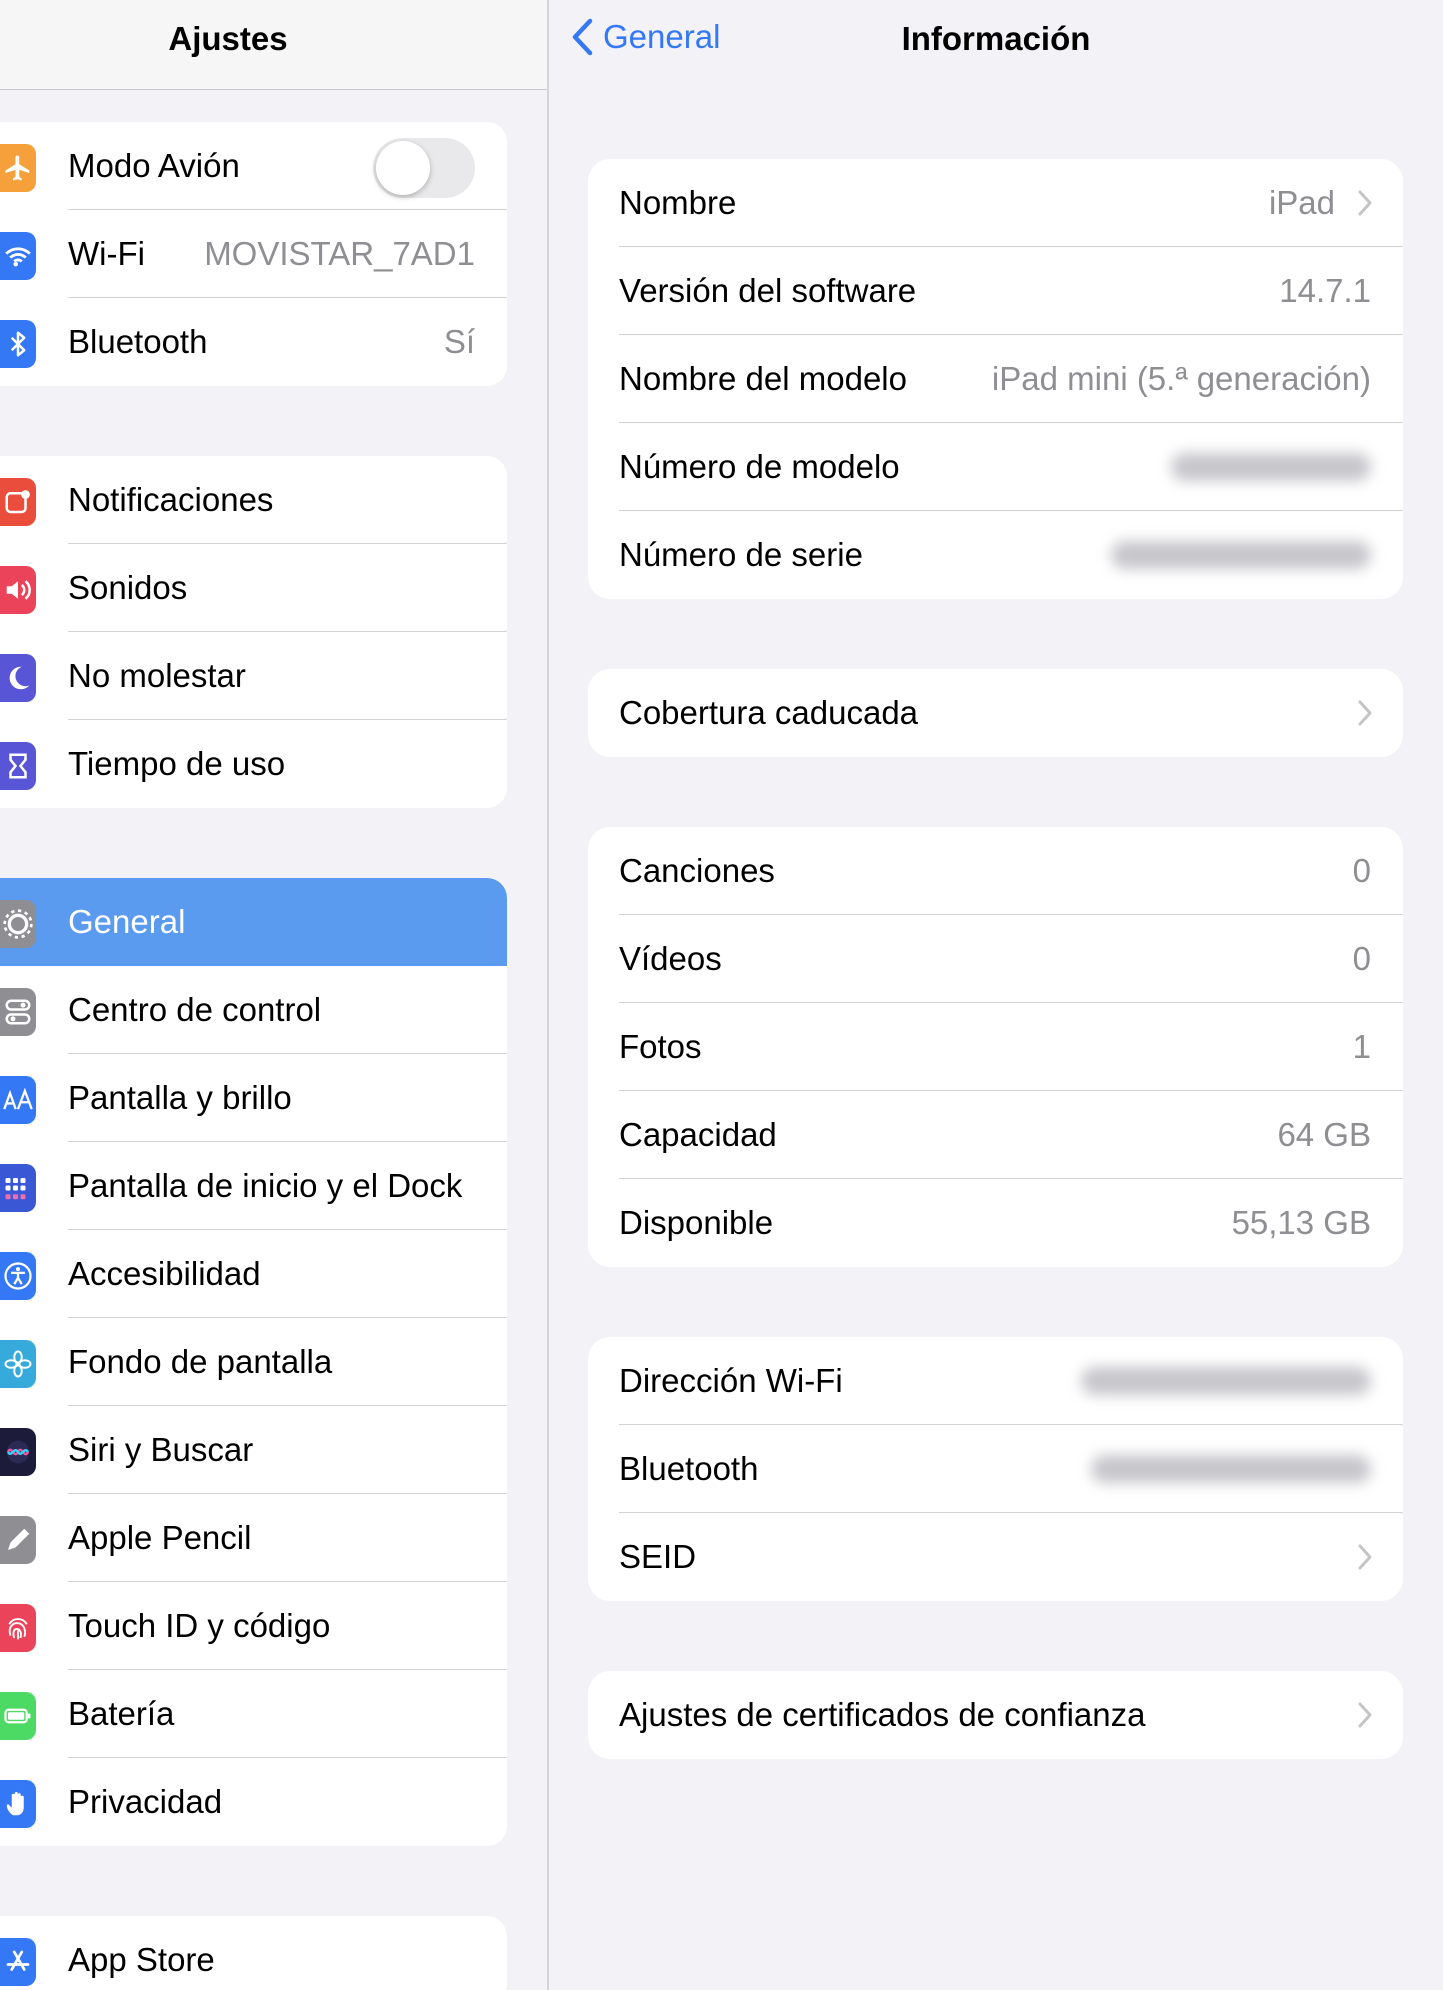 Image resolution: width=1443 pixels, height=1990 pixels. I want to click on sidebar-item-label: General, so click(127, 921).